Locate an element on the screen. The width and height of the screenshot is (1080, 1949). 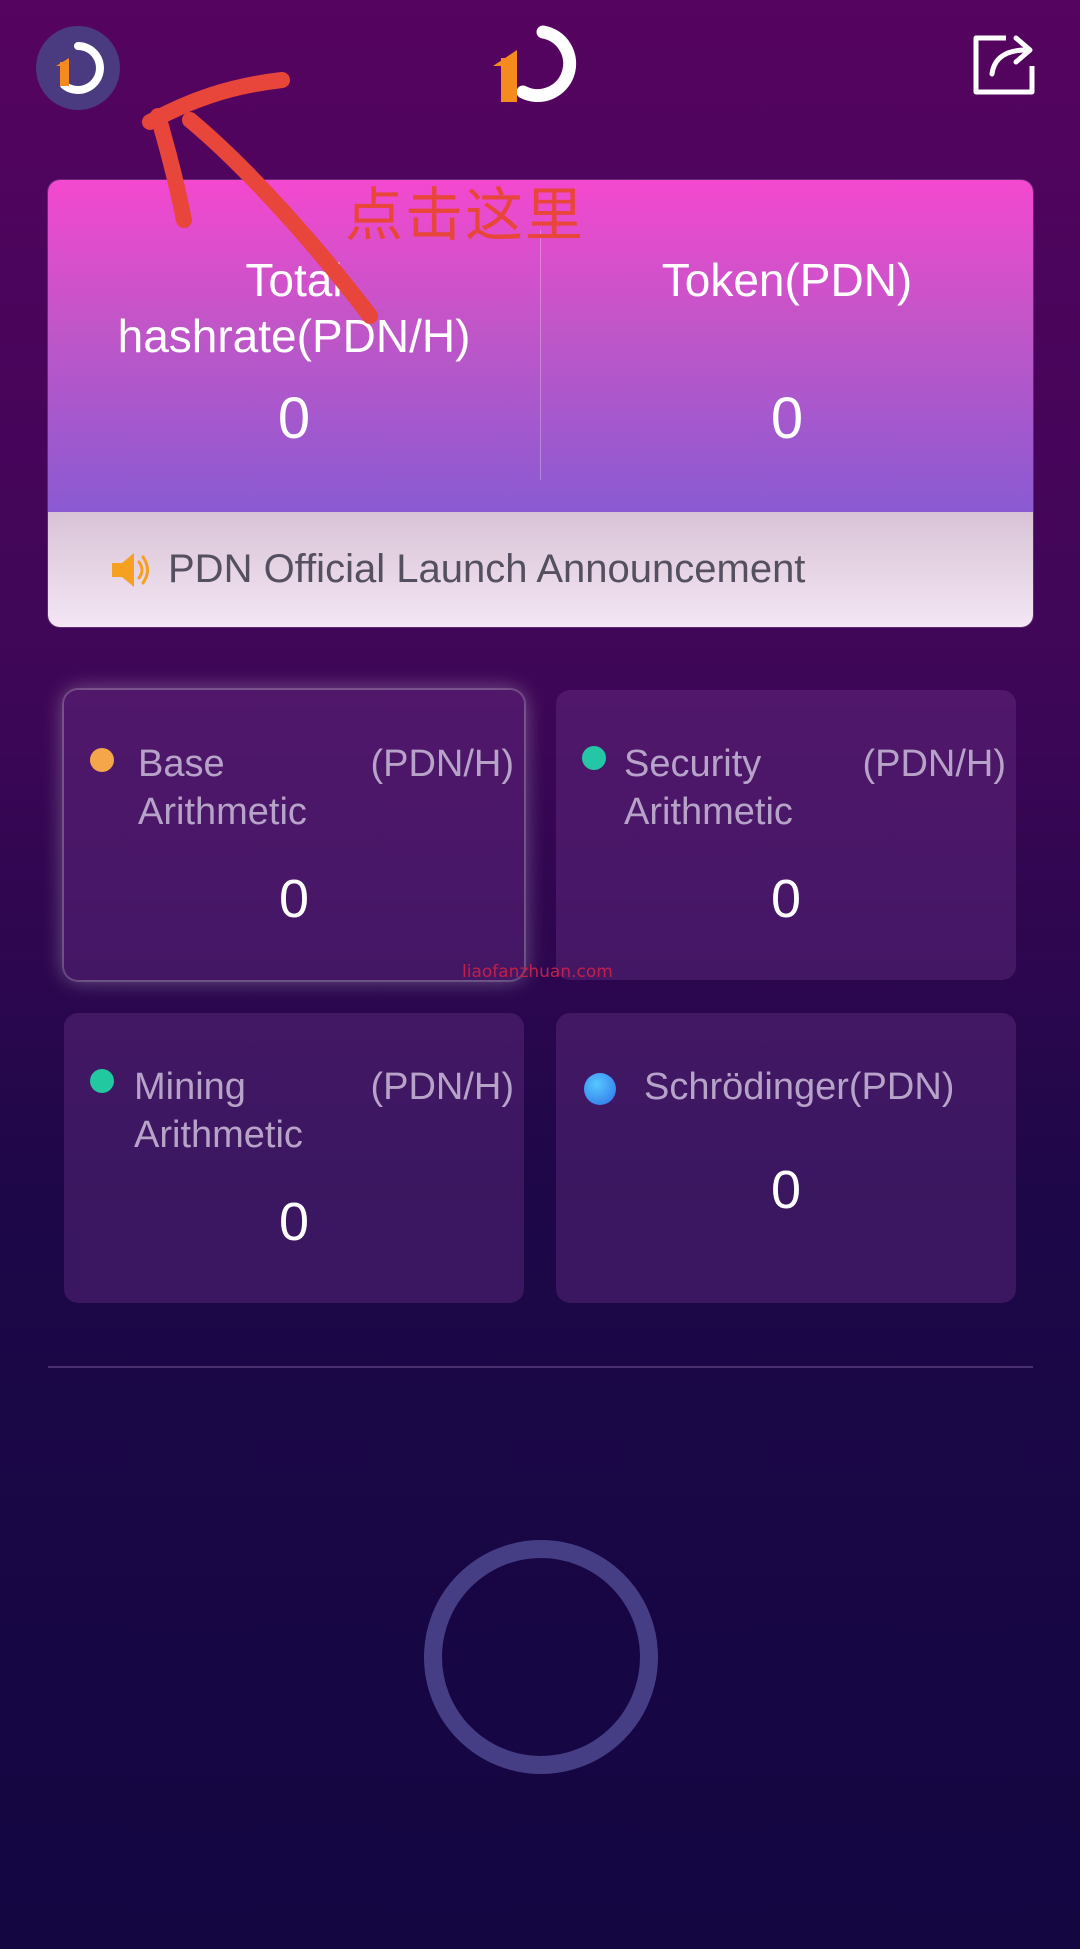
total-hashrate-stat: Total hashrate(PDN/H) 0 is located at coordinates (294, 353).